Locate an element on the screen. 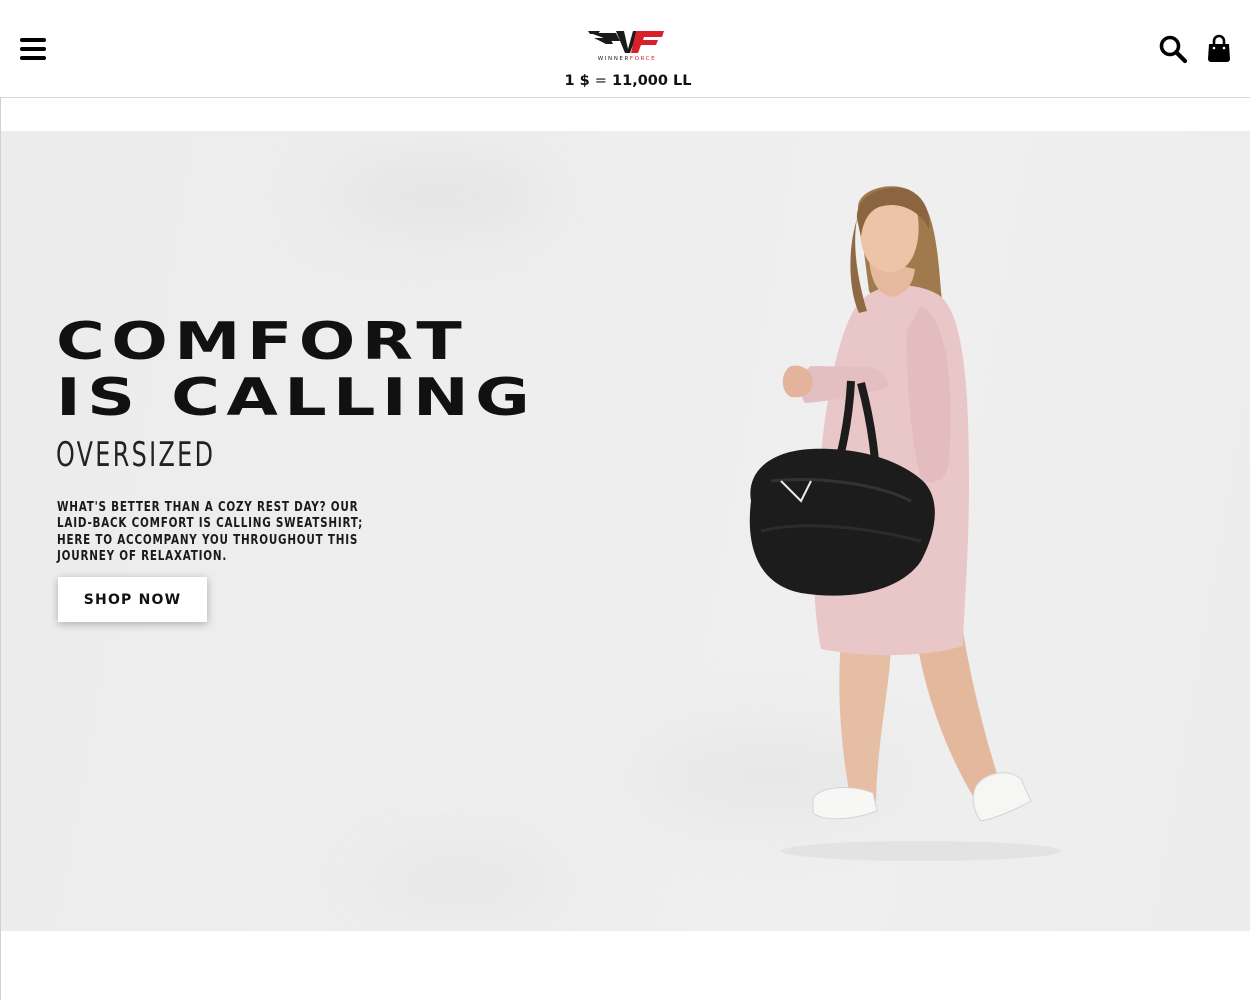 This screenshot has width=1250, height=1000. exchange-rate: 1 $ = 11,000 LL is located at coordinates (625, 81).